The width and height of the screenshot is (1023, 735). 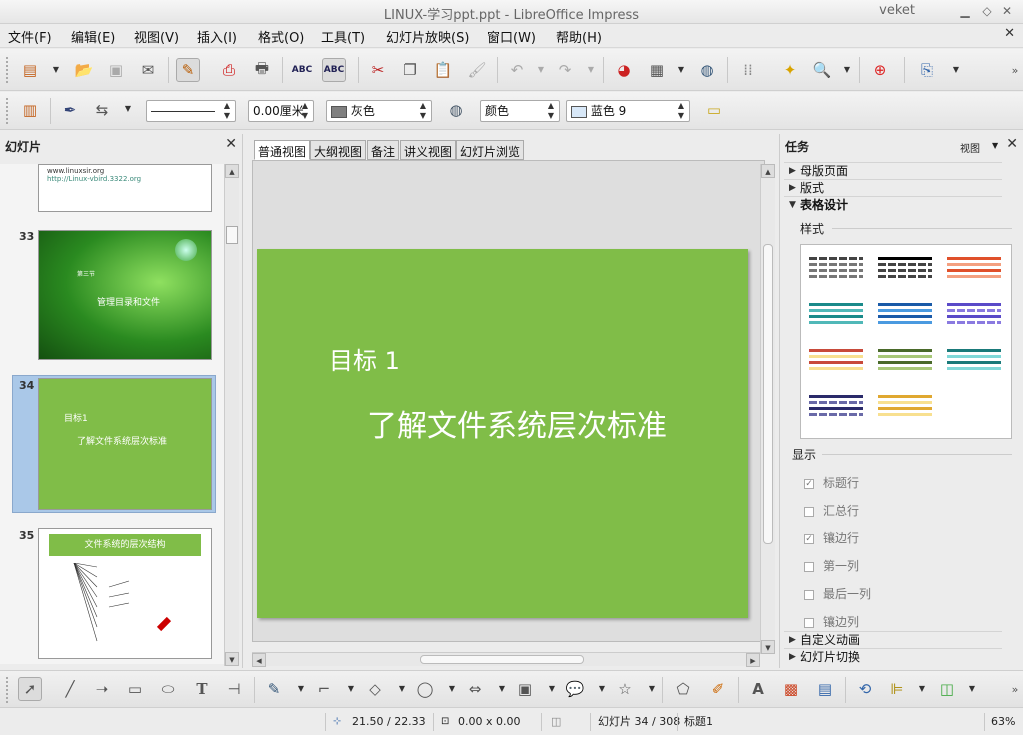 I want to click on tab-normal: 普通视图, so click(x=282, y=150).